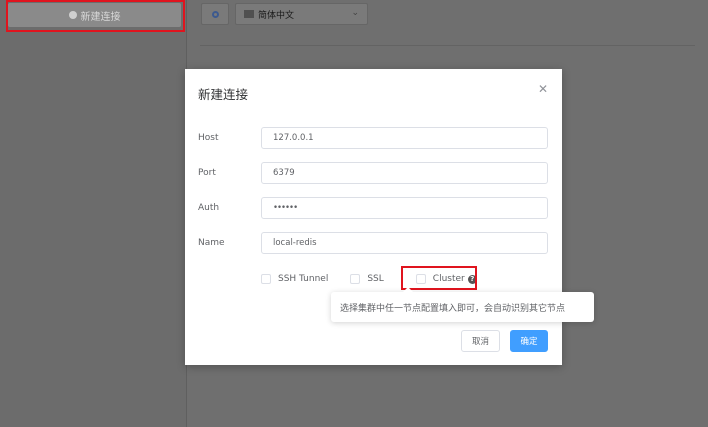 Image resolution: width=708 pixels, height=427 pixels. What do you see at coordinates (375, 279) in the screenshot?
I see `ssl-label: SSL` at bounding box center [375, 279].